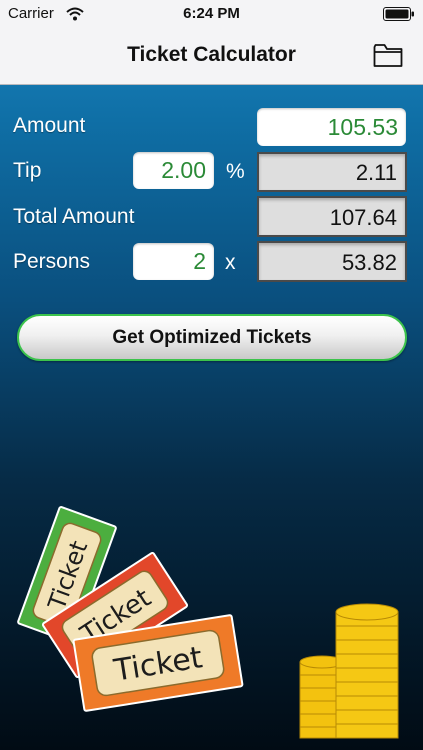 The image size is (423, 750). Describe the element at coordinates (74, 216) in the screenshot. I see `total-amount-label: Total Amount` at that location.